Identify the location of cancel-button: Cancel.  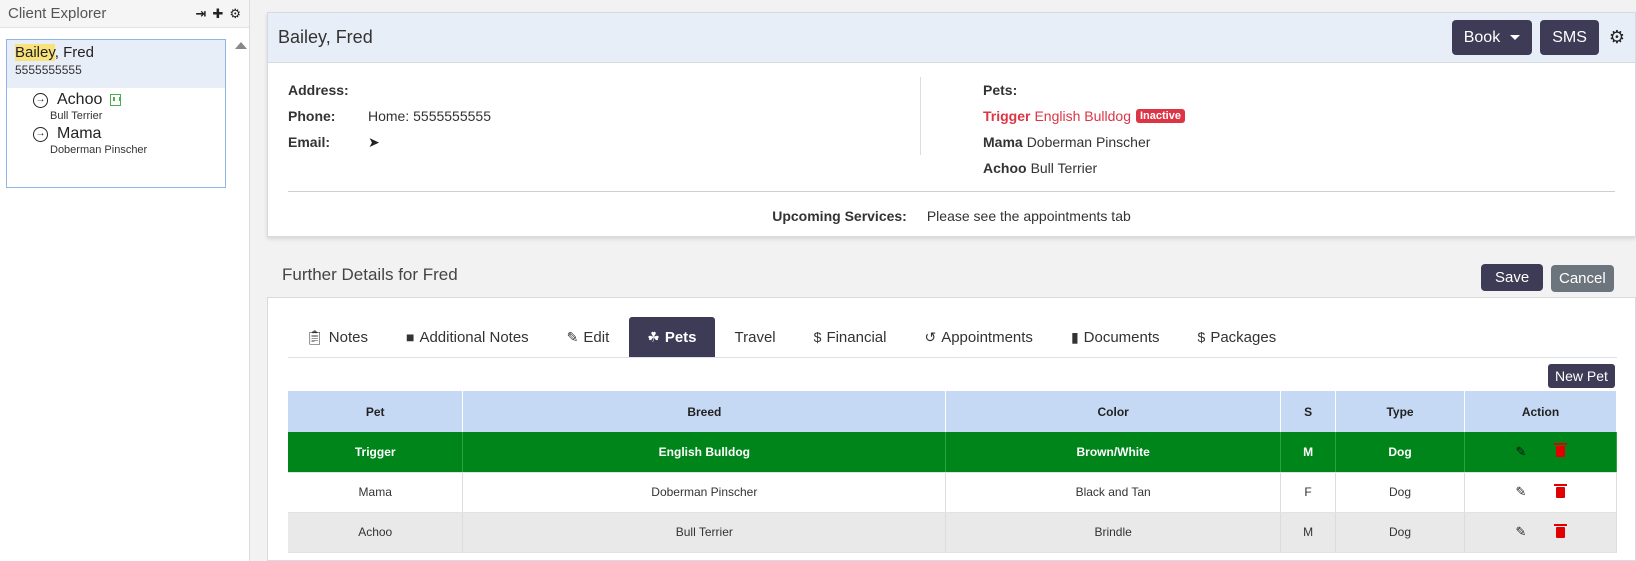
(1582, 278).